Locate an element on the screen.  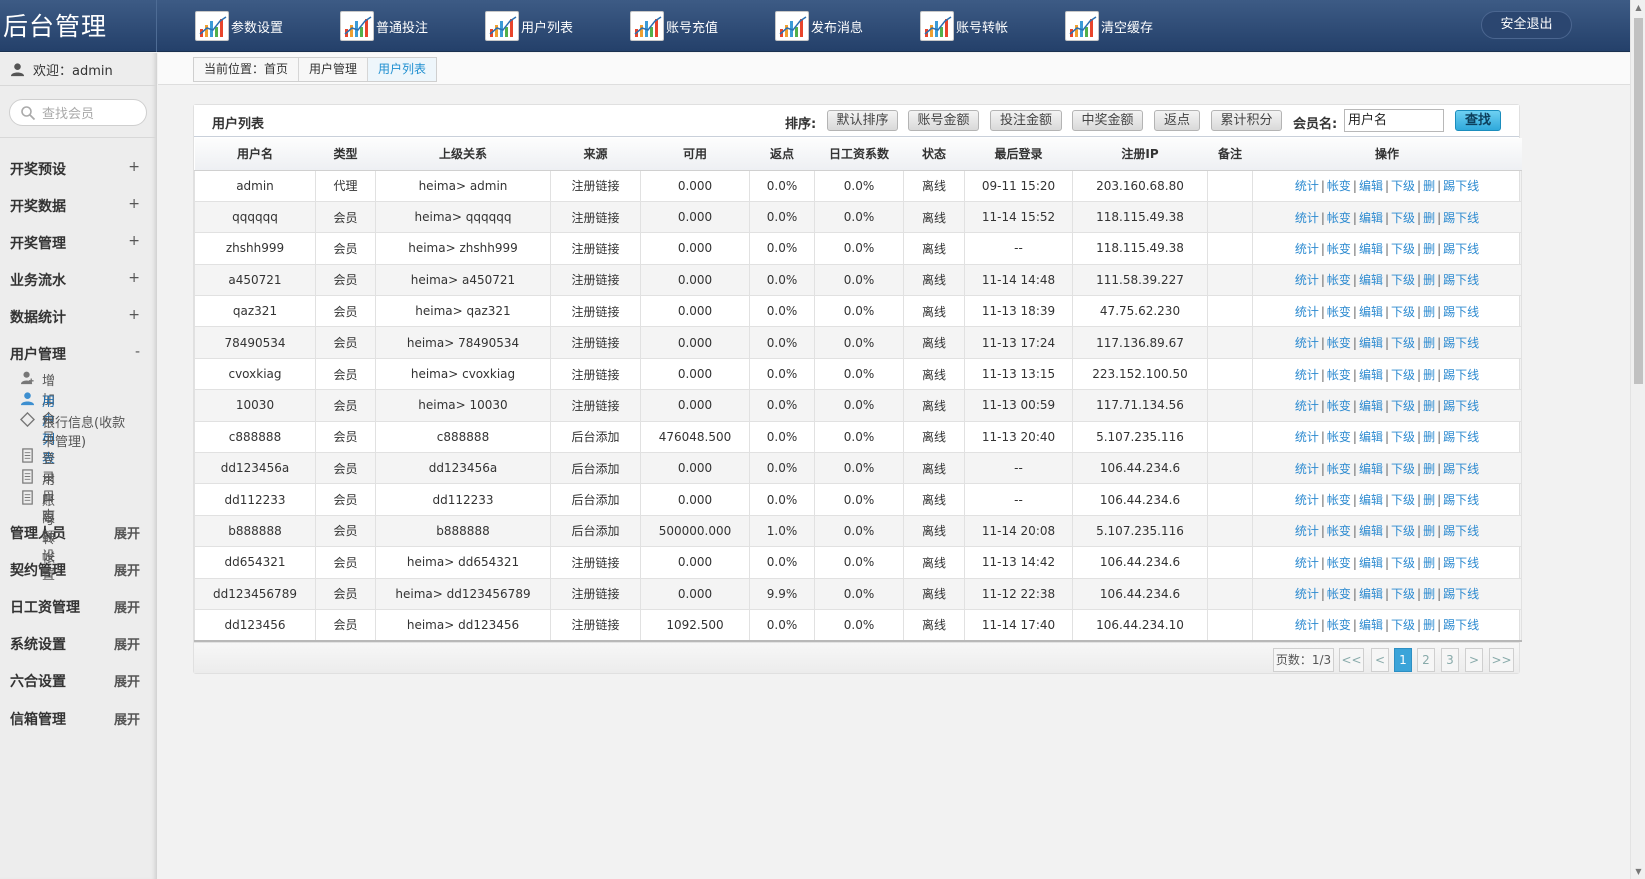
nav-item-1: 参数设置 is located at coordinates (239, 26).